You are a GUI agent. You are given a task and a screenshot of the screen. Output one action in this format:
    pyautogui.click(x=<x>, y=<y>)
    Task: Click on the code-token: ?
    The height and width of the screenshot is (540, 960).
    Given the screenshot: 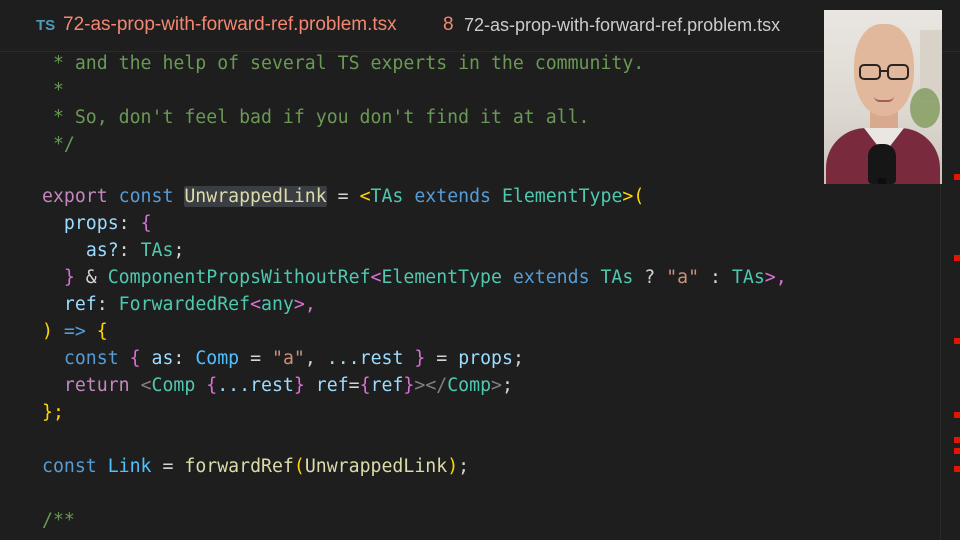 What is the action you would take?
    pyautogui.click(x=650, y=277)
    